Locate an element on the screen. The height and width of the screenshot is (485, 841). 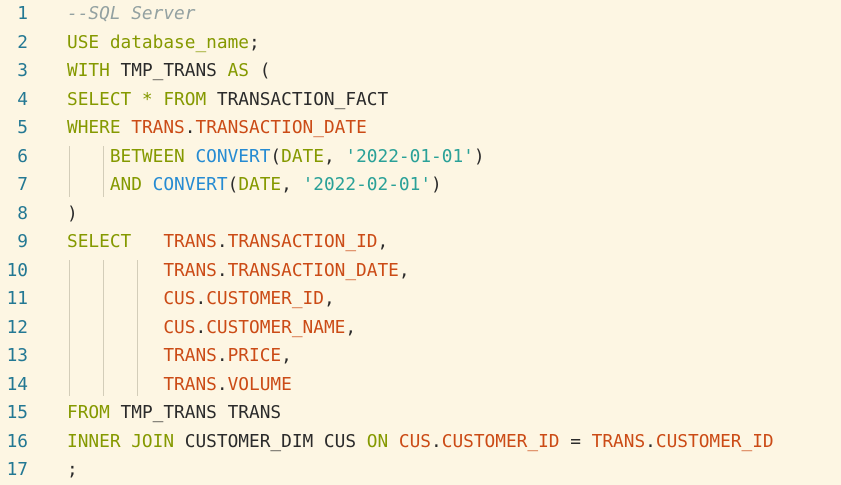
line-number: 15 is located at coordinates (17, 412).